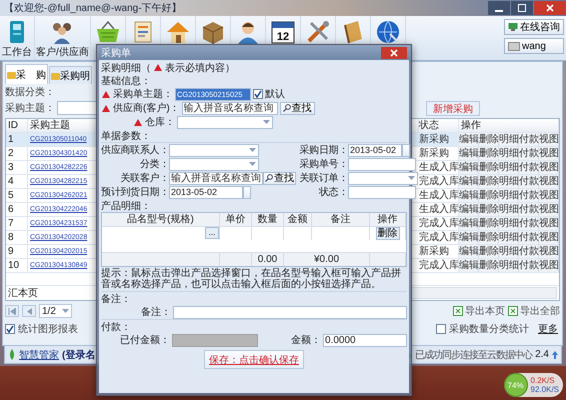  What do you see at coordinates (126, 136) in the screenshot?
I see `section-heading: 单据参数：` at bounding box center [126, 136].